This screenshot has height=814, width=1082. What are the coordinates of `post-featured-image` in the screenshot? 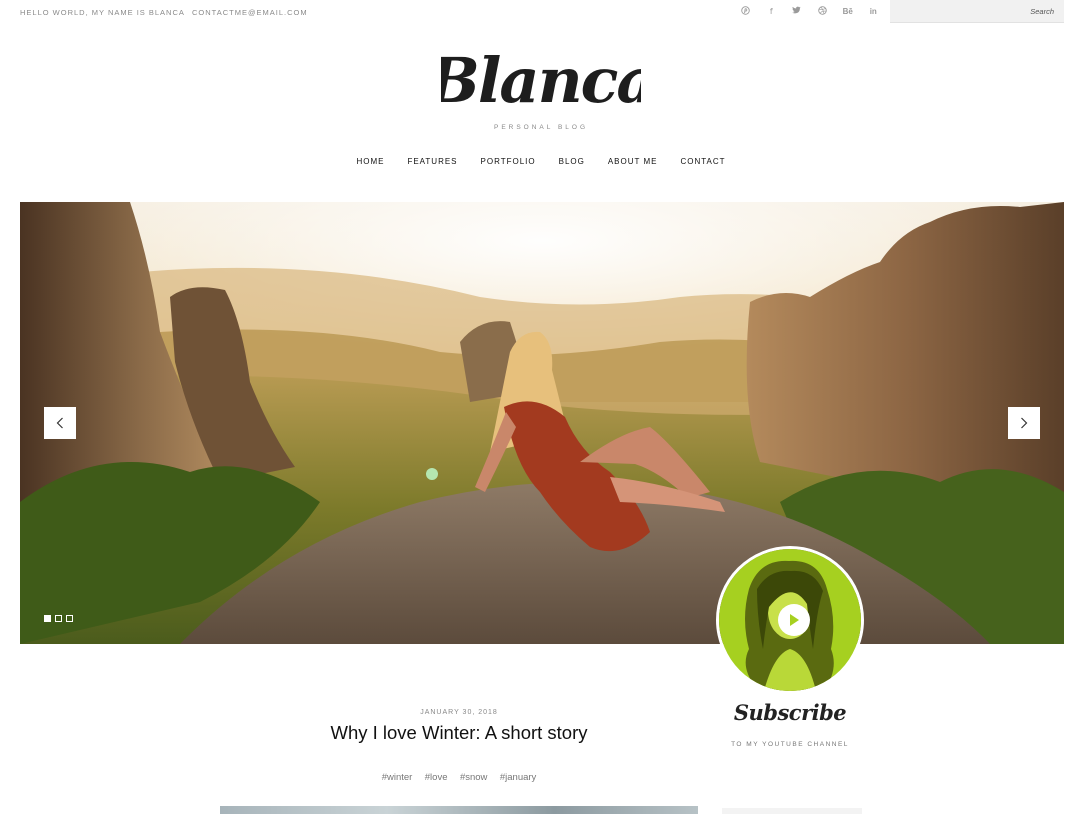 It's located at (459, 810).